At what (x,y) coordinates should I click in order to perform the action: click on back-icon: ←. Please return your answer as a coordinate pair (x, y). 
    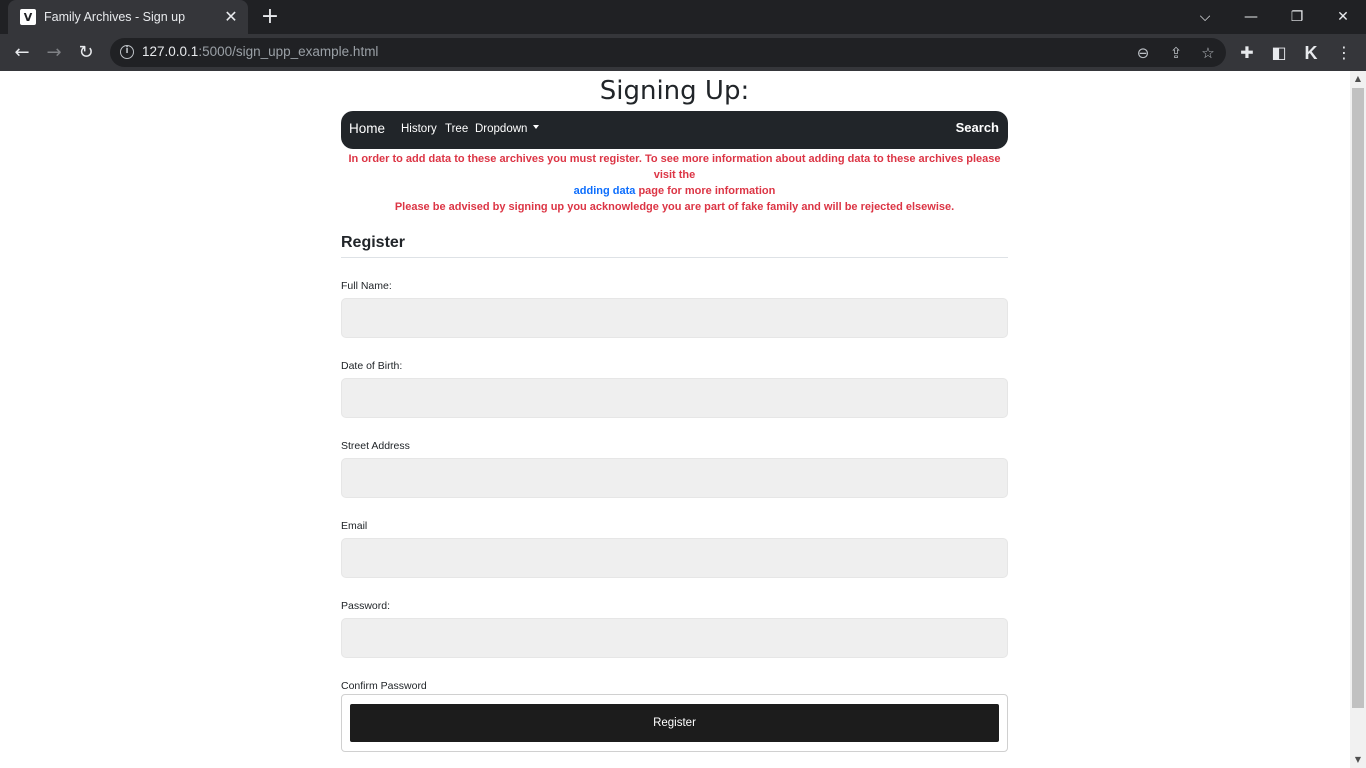
    Looking at the image, I should click on (22, 53).